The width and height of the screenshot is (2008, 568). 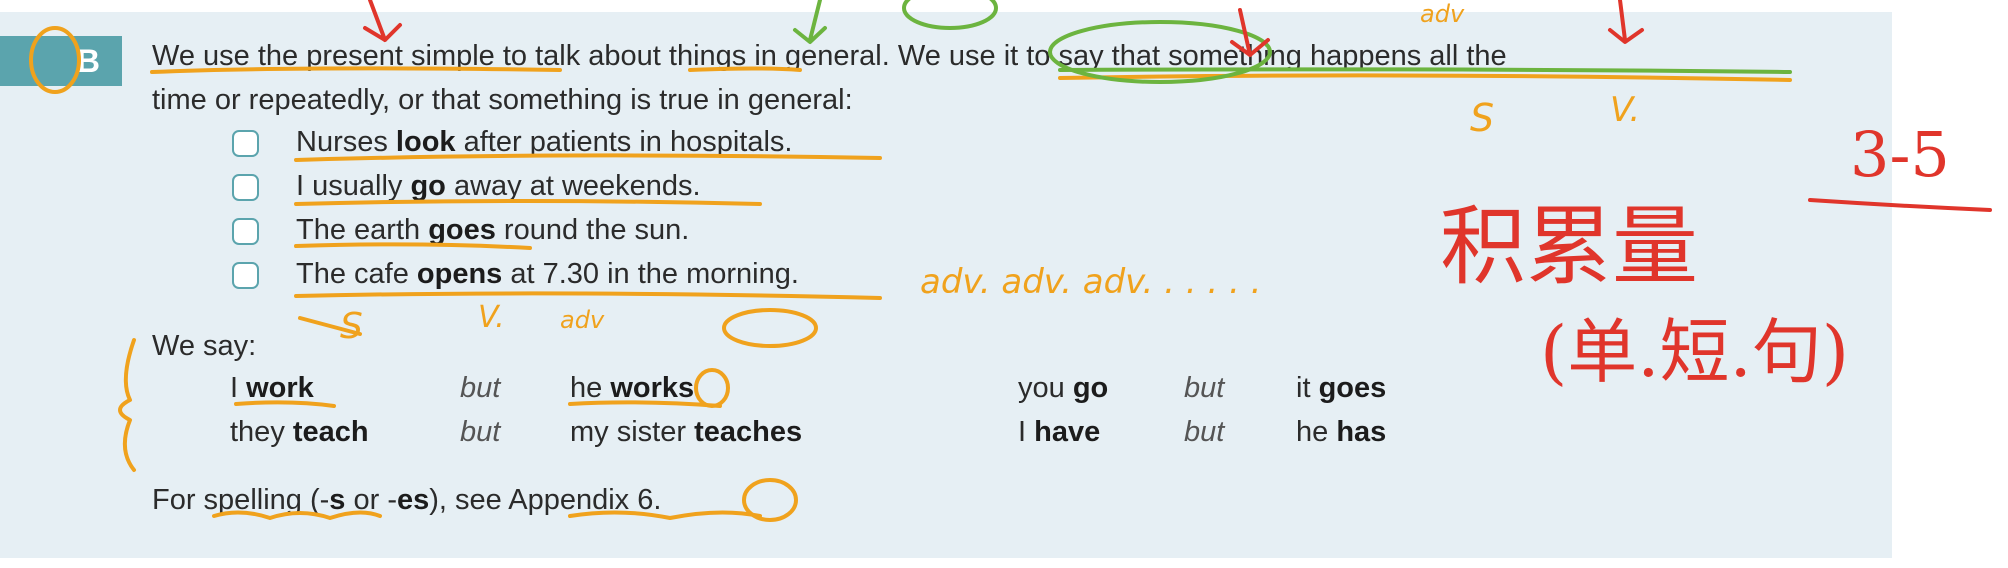 What do you see at coordinates (1569, 247) in the screenshot?
I see `handwritten-chinese-note: 积累量` at bounding box center [1569, 247].